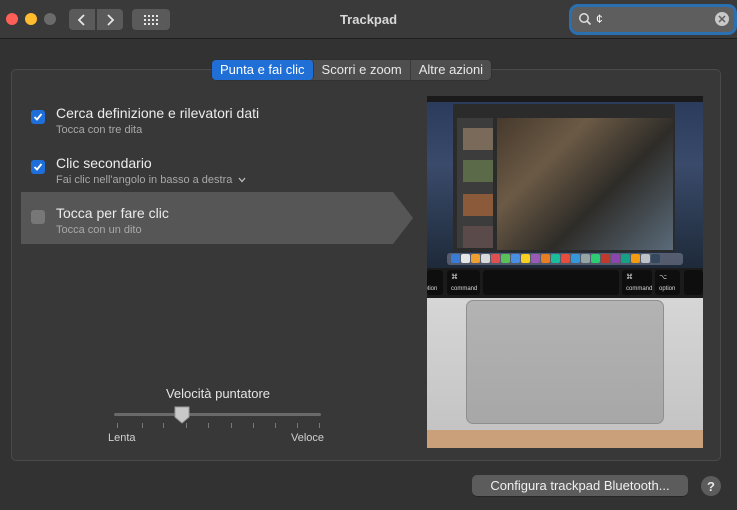  What do you see at coordinates (218, 393) in the screenshot?
I see `speed-title: Velocità puntatore` at bounding box center [218, 393].